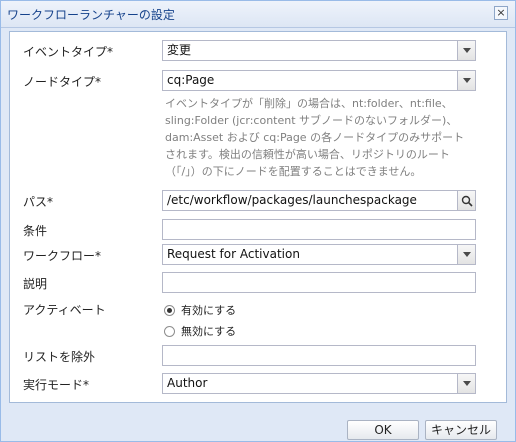 Image resolution: width=516 pixels, height=442 pixels. I want to click on condition-input, so click(319, 229).